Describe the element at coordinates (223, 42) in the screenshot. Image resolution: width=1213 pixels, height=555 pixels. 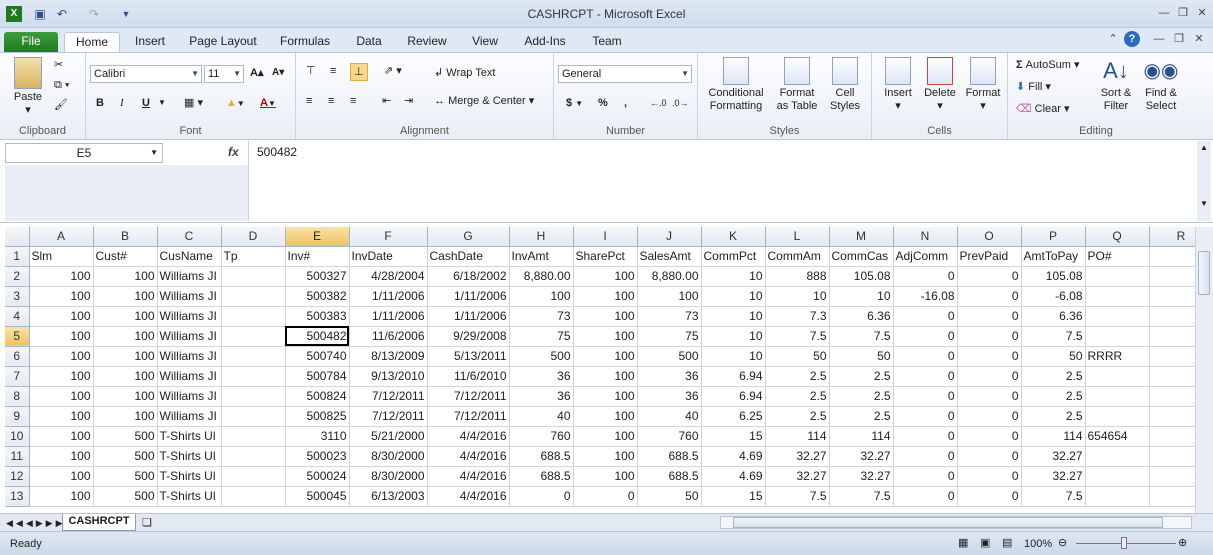
I see `tab-page-layout: Page Layout` at that location.